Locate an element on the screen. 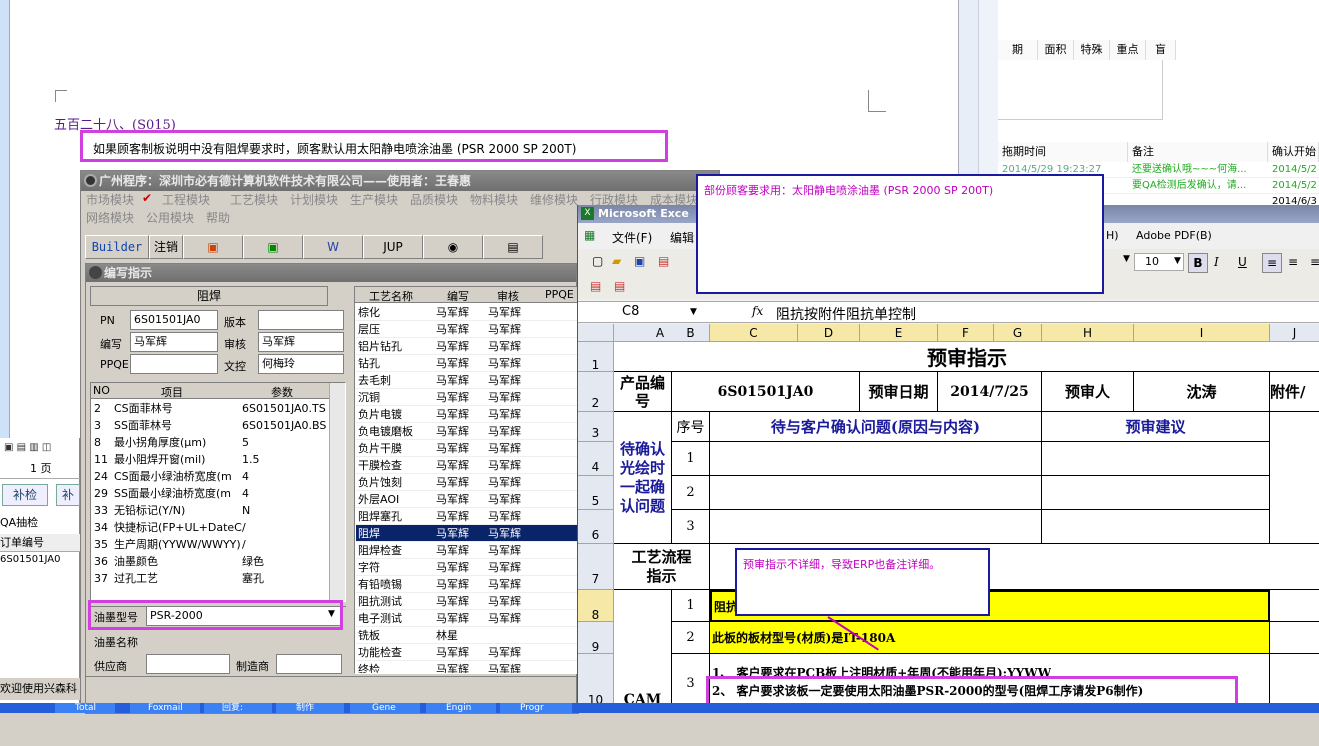 This screenshot has height=746, width=1319. task-engin: Engin is located at coordinates (461, 708).